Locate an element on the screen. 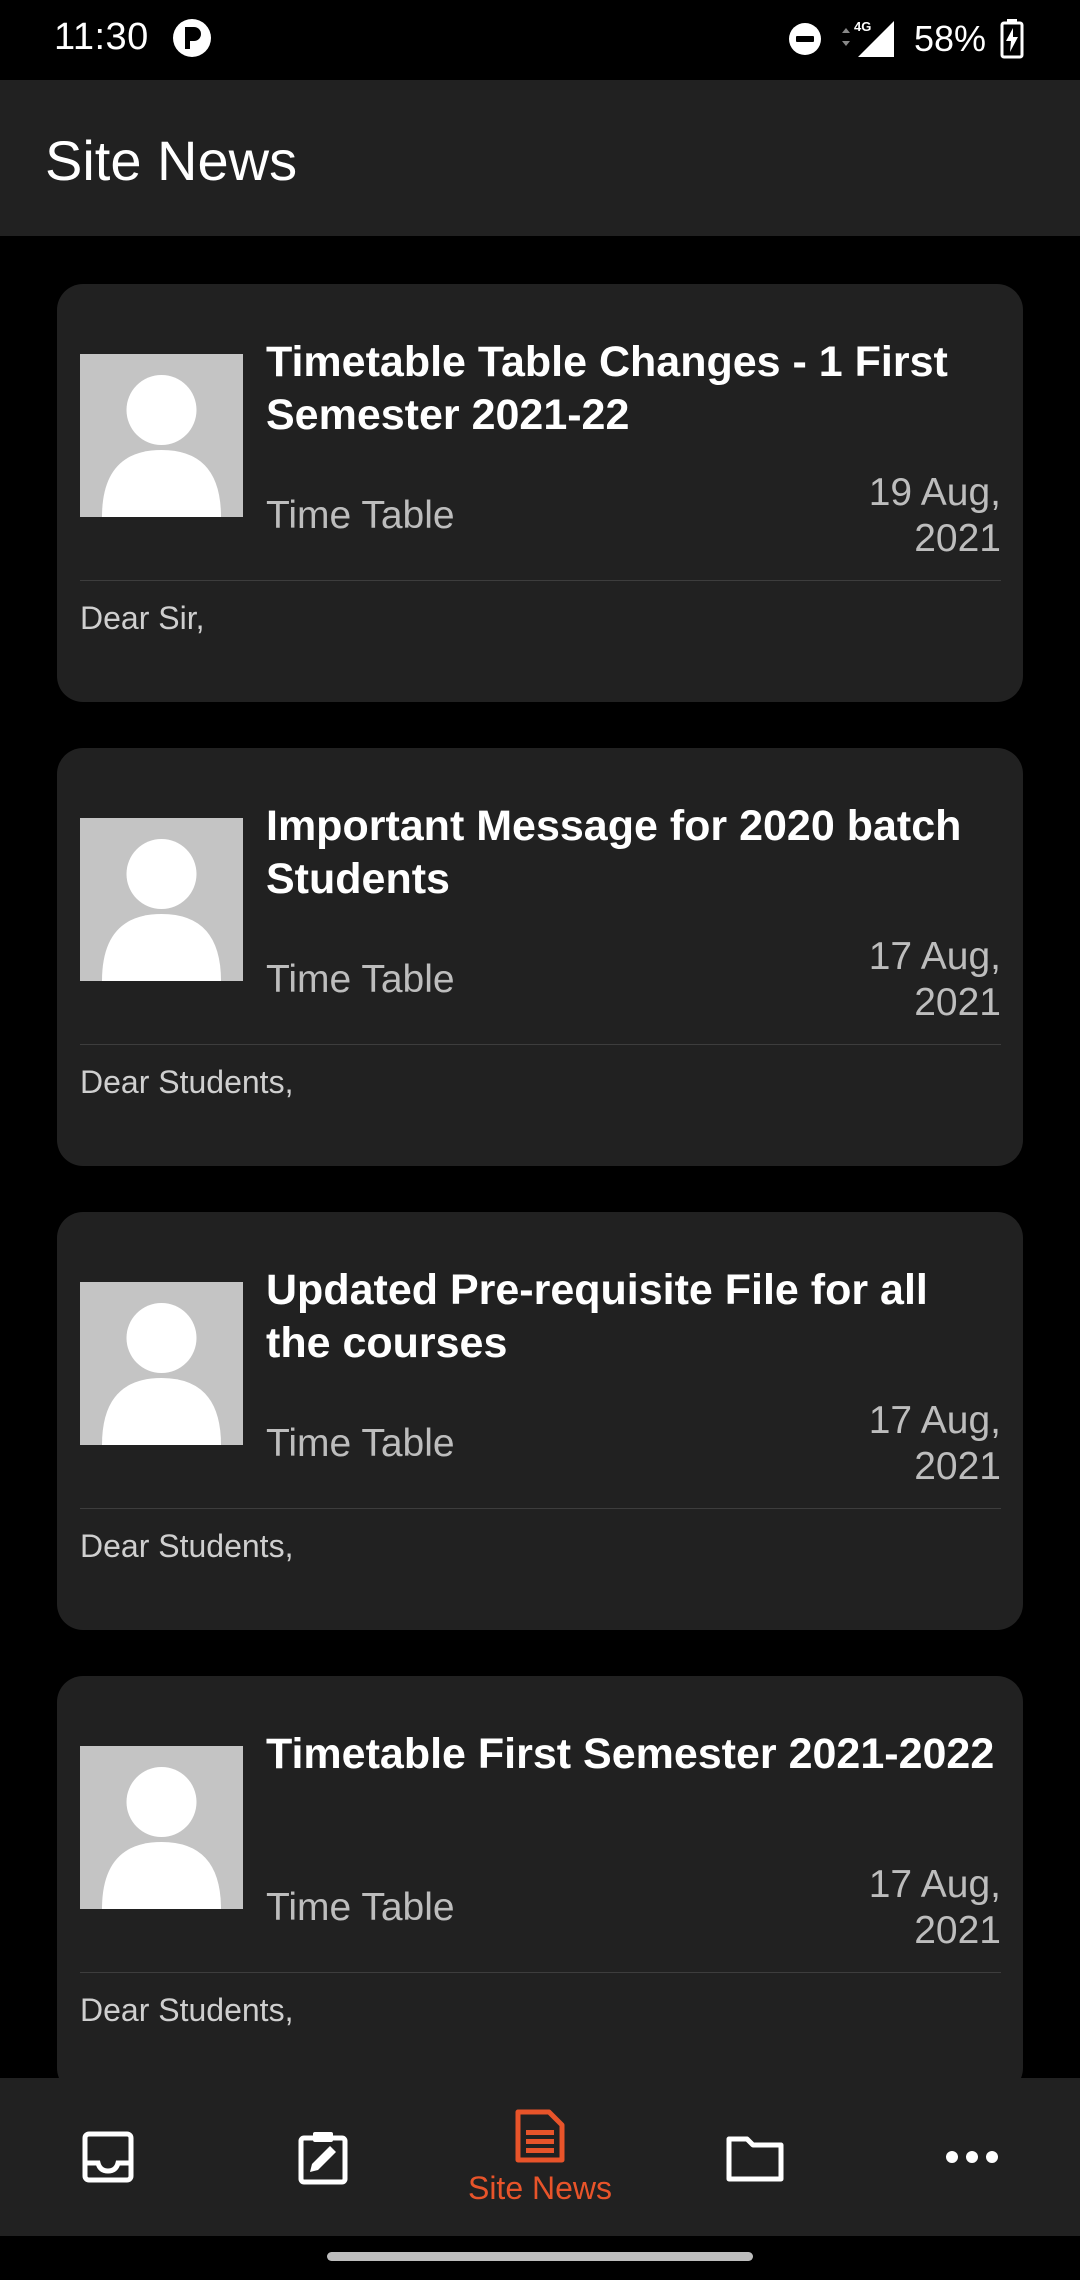 Image resolution: width=1080 pixels, height=2280 pixels. status-time: 11:30 is located at coordinates (101, 37).